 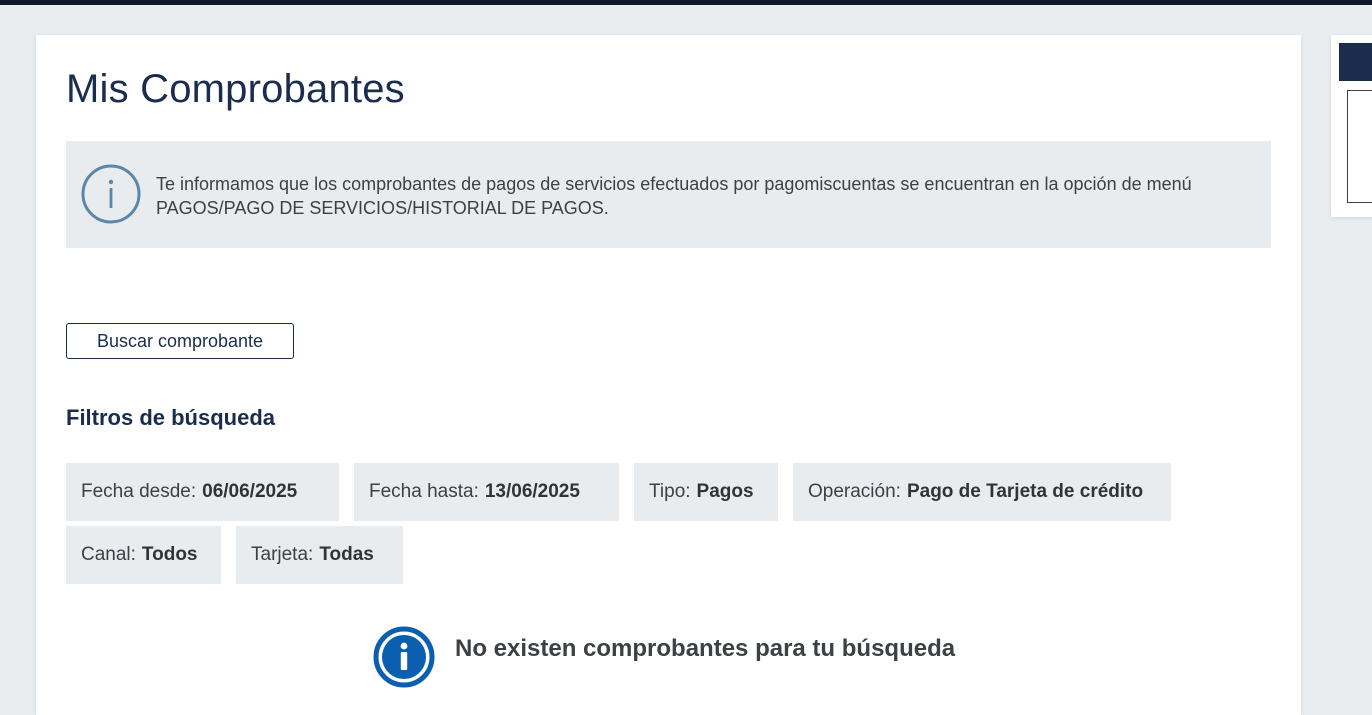 What do you see at coordinates (424, 491) in the screenshot?
I see `filter-label: Fecha hasta:` at bounding box center [424, 491].